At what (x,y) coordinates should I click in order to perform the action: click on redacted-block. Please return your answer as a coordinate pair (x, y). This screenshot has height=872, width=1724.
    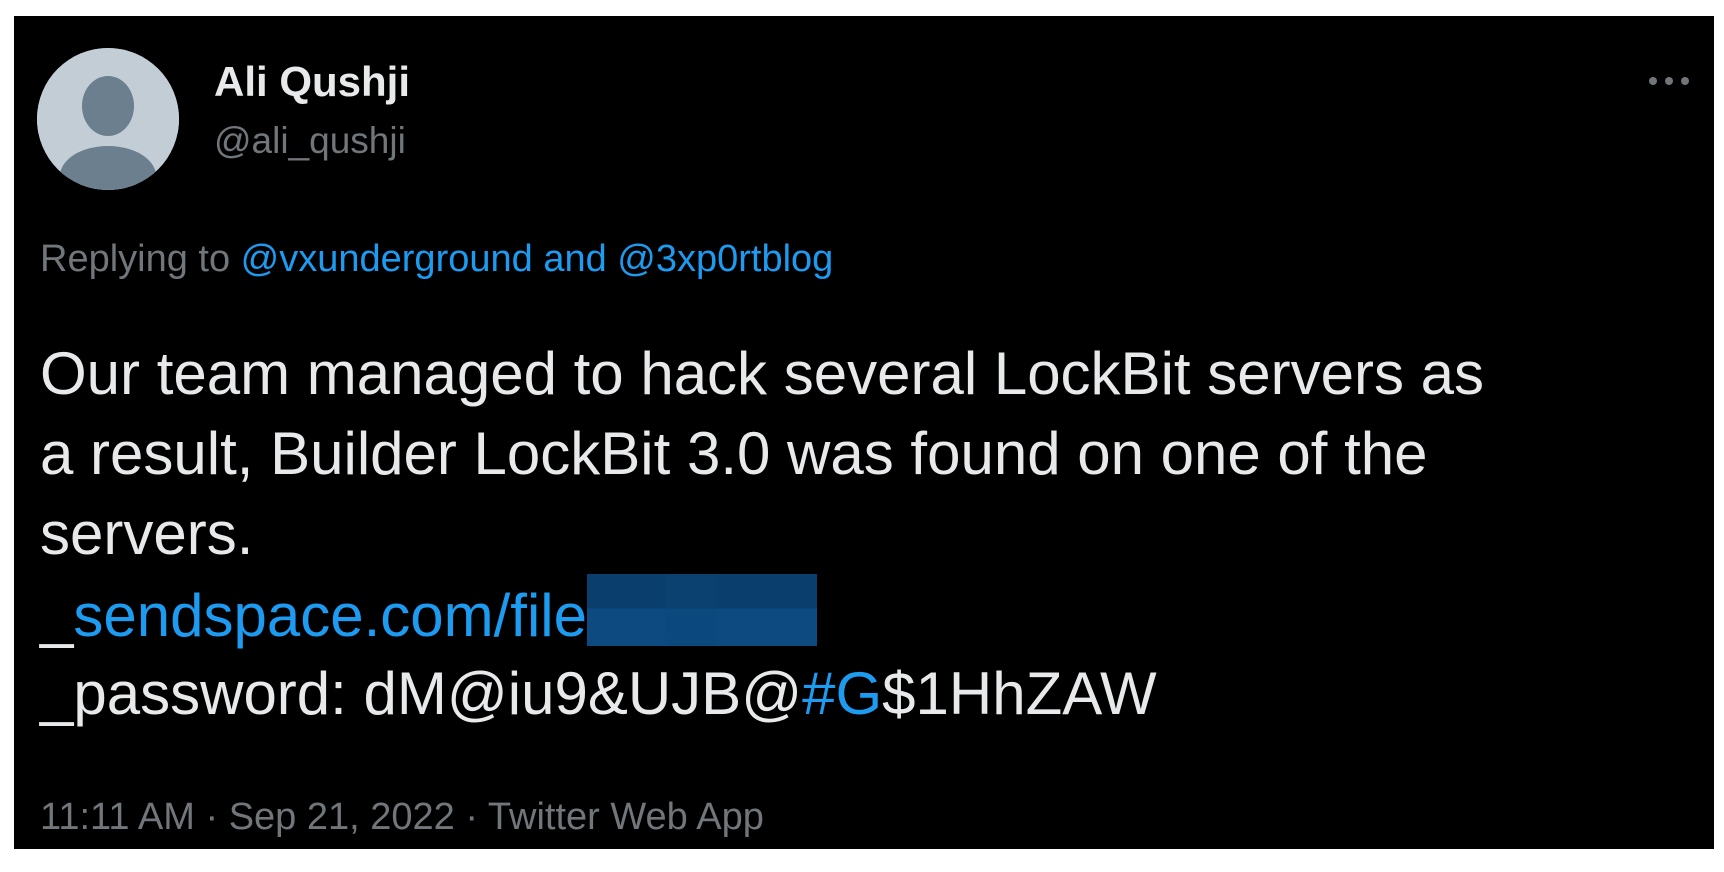
    Looking at the image, I should click on (701, 610).